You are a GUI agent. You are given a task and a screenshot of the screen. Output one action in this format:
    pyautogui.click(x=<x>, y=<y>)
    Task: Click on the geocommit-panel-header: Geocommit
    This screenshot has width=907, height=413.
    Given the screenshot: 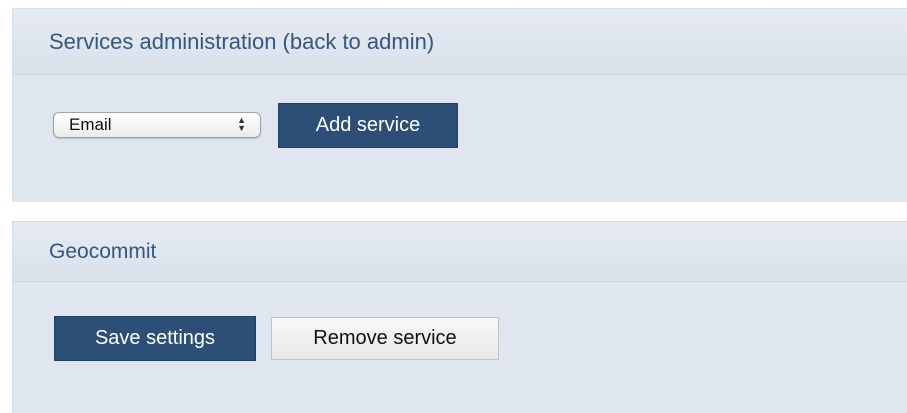 What is the action you would take?
    pyautogui.click(x=460, y=252)
    